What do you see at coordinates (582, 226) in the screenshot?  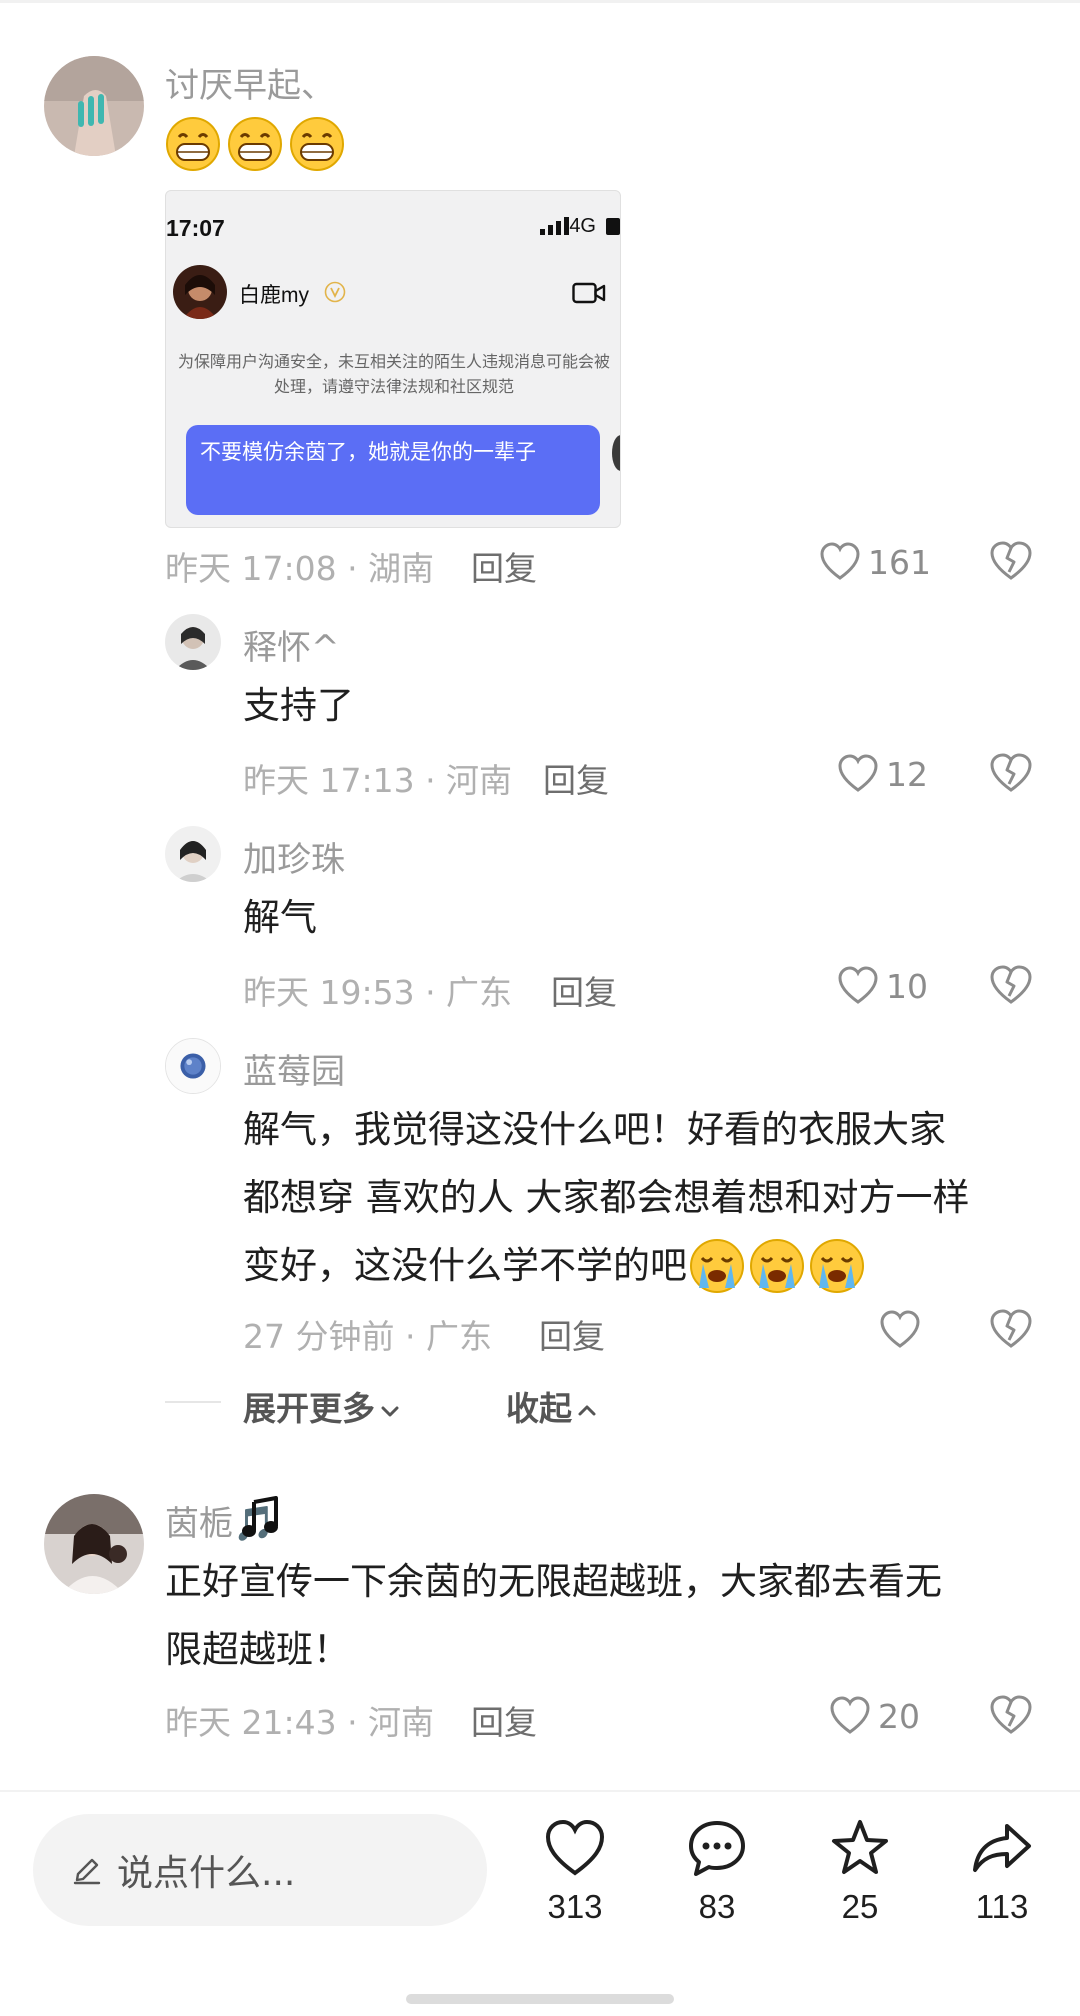 I see `network-label: 4G` at bounding box center [582, 226].